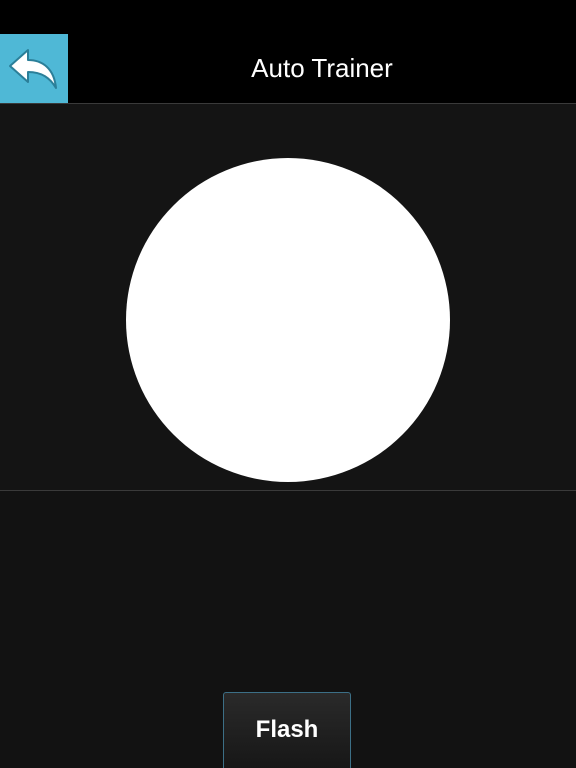  Describe the element at coordinates (322, 68) in the screenshot. I see `page-title: Auto Trainer` at that location.